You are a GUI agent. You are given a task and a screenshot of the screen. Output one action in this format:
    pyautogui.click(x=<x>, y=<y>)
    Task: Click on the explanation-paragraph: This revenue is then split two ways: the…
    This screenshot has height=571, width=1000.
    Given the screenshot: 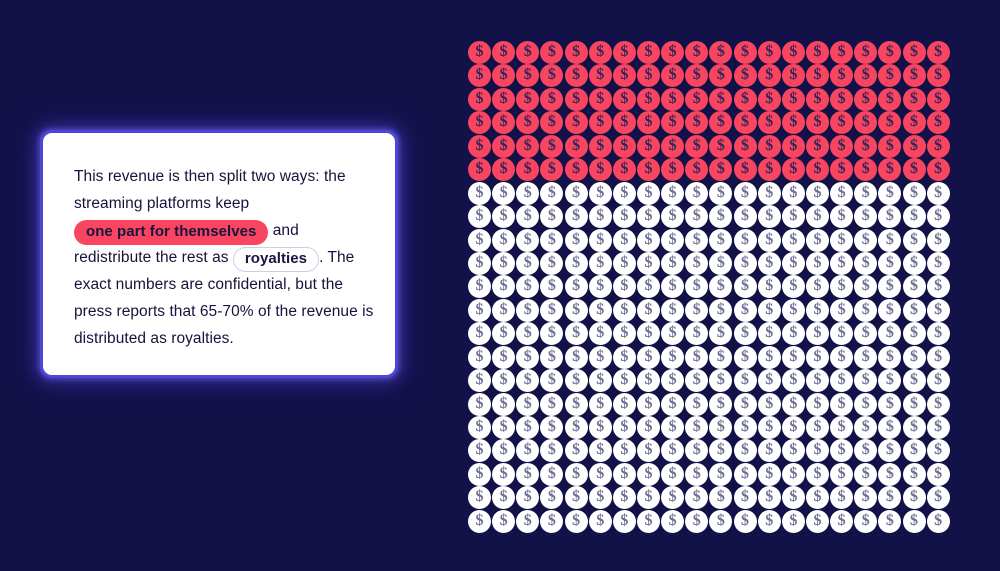 What is the action you would take?
    pyautogui.click(x=224, y=257)
    